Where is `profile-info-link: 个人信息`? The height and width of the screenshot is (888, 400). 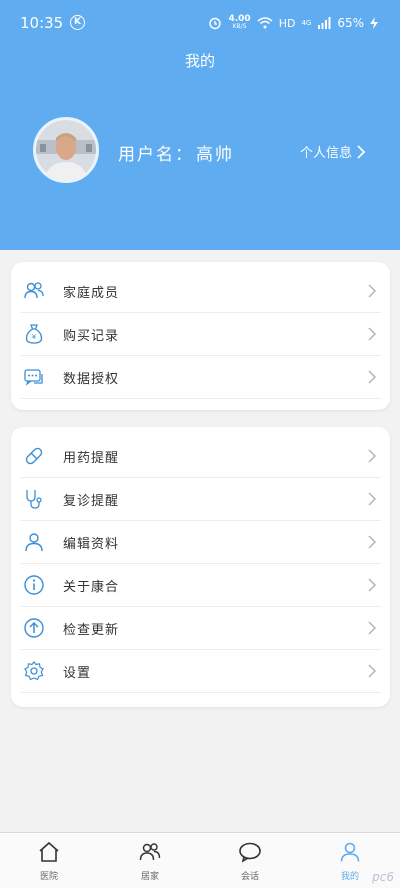
profile-info-link: 个人信息 is located at coordinates (333, 151).